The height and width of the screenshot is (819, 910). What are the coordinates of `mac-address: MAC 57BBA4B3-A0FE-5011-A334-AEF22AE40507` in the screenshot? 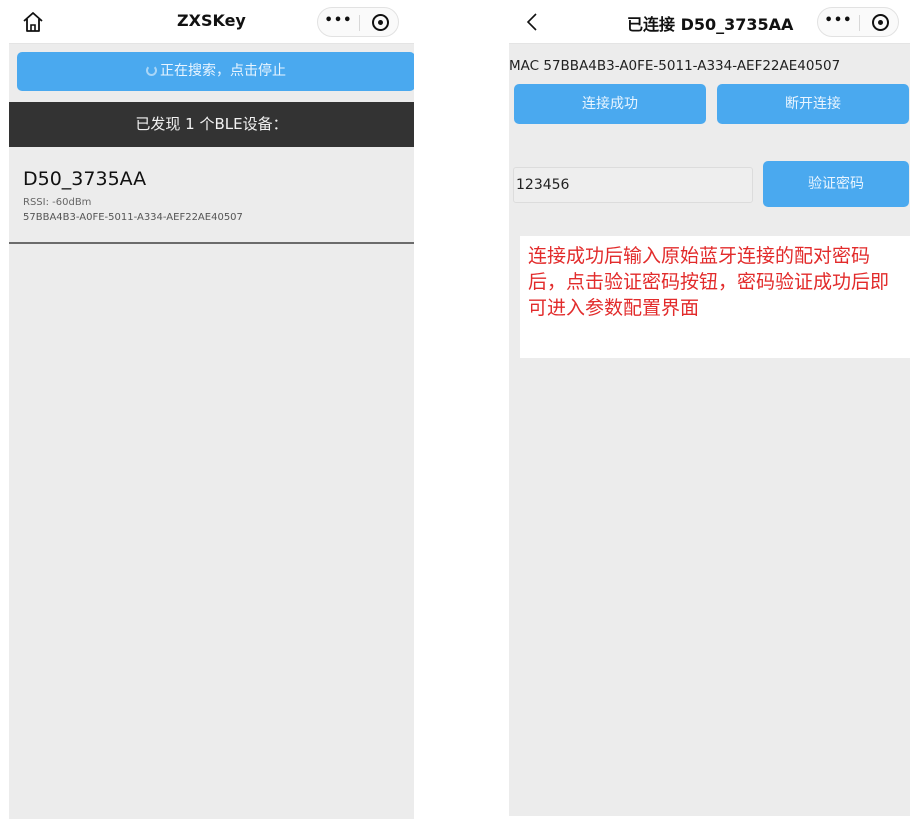 It's located at (675, 66).